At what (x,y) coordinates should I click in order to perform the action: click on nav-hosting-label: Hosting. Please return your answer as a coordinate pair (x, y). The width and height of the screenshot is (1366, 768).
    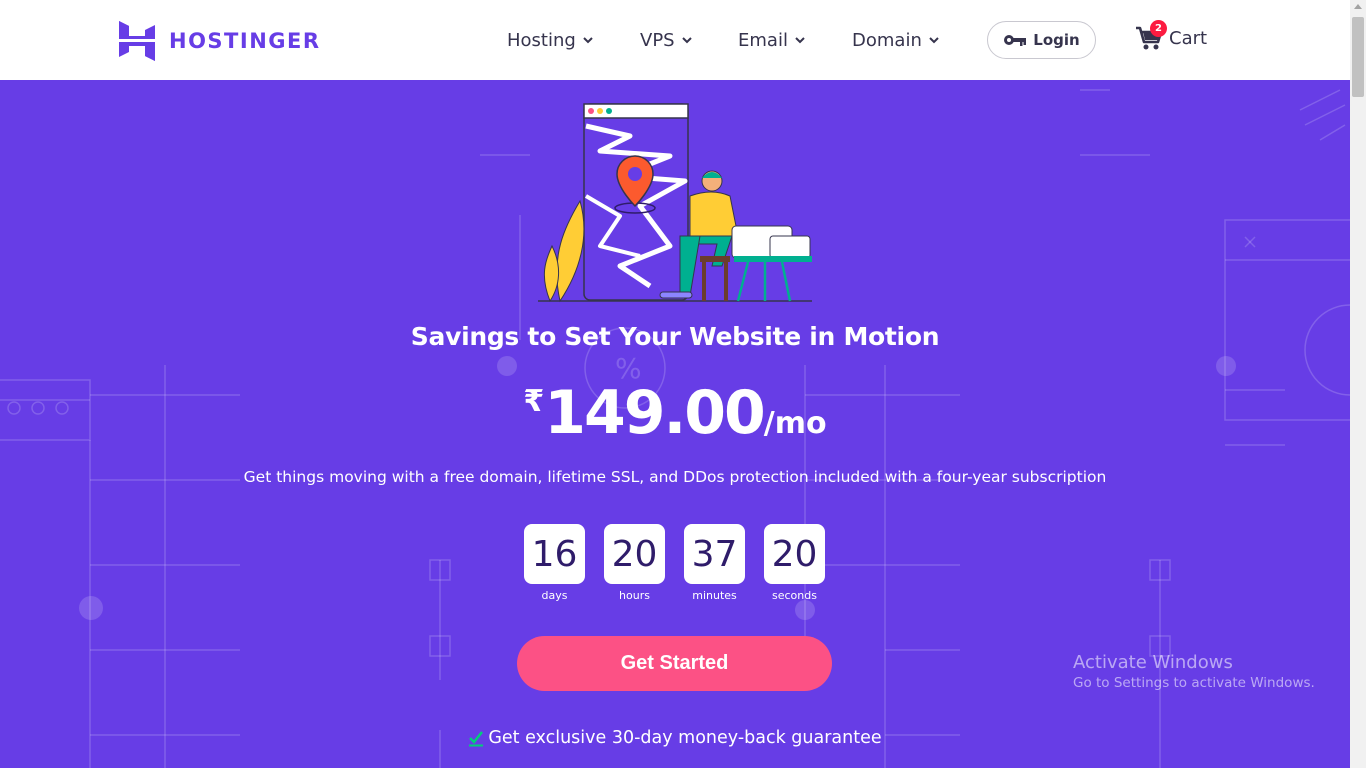
    Looking at the image, I should click on (541, 40).